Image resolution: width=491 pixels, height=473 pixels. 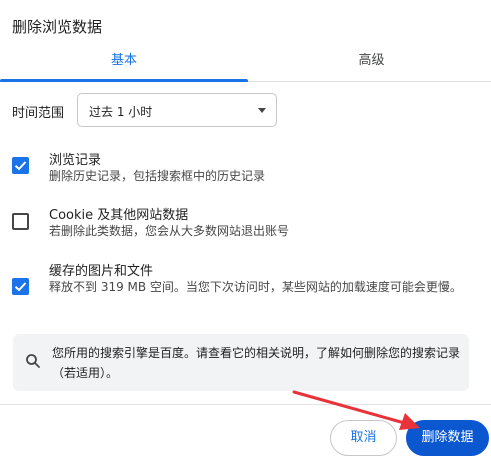 I want to click on search-engine-info: 您所用的搜索引擎是百度。请查看它的相关说明，了解如何删除您的搜索记录（若适用）。, so click(x=241, y=362).